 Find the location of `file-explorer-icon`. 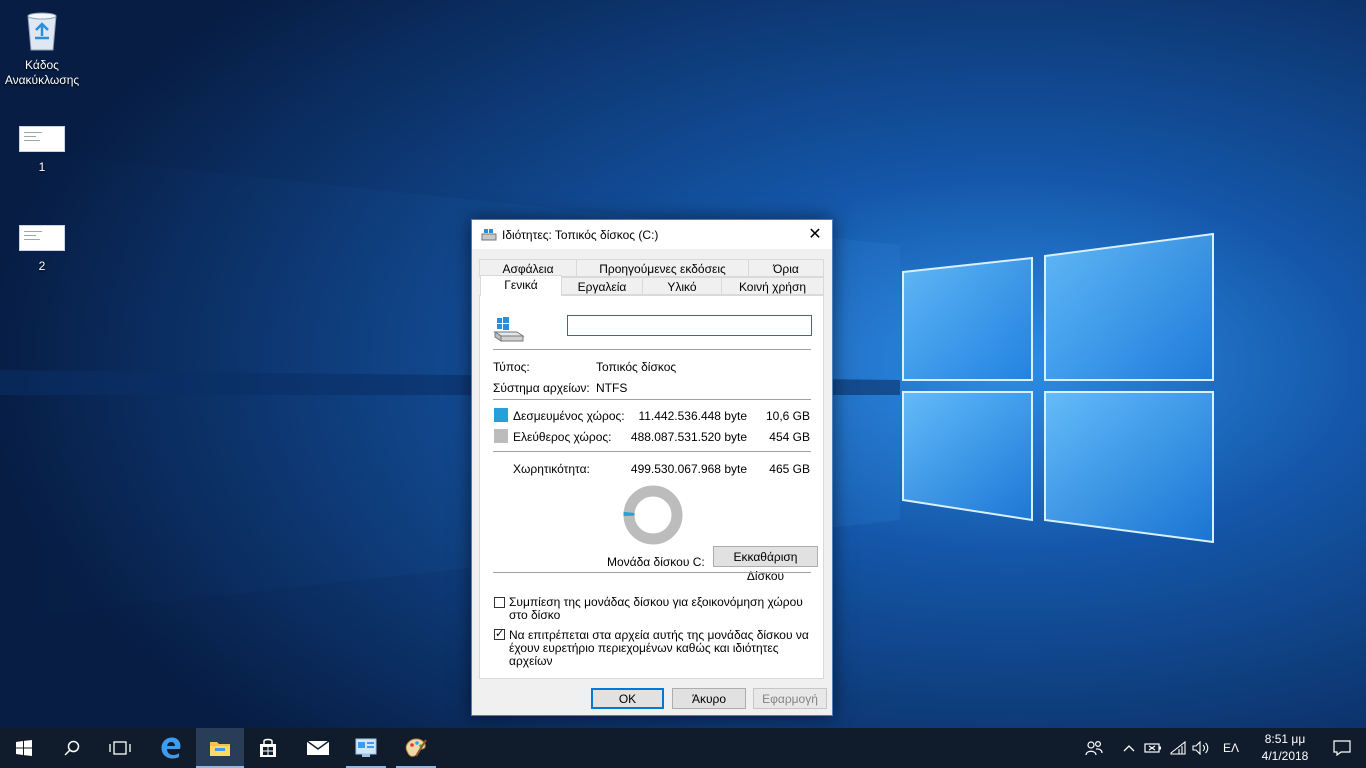

file-explorer-icon is located at coordinates (220, 749).